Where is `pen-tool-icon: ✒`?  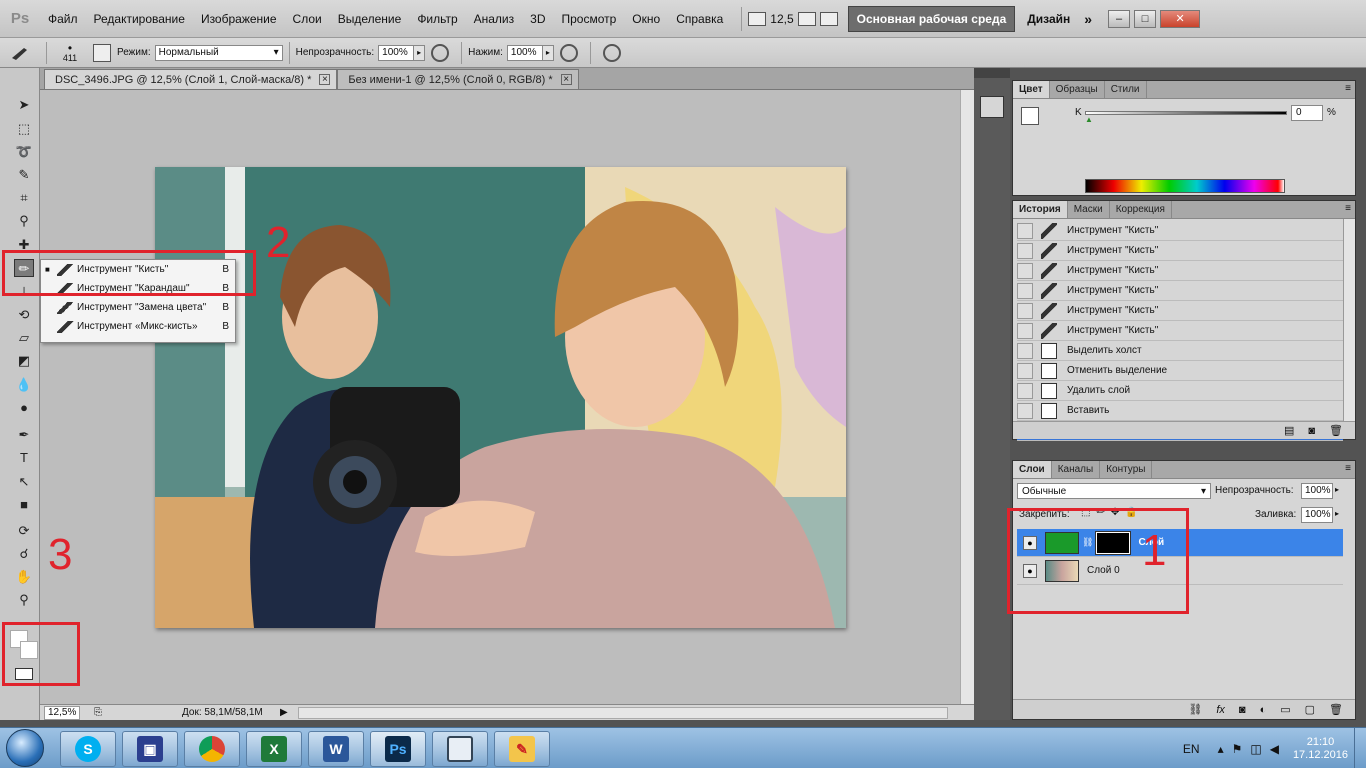 pen-tool-icon: ✒ is located at coordinates (24, 435).